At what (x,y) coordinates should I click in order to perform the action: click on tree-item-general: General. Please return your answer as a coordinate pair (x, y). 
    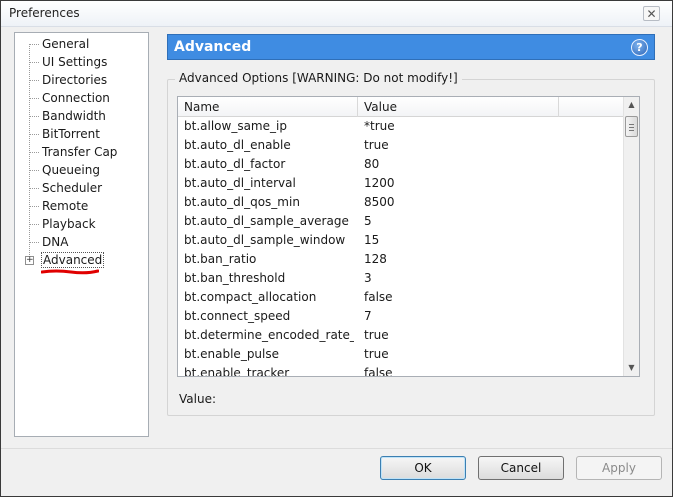
    Looking at the image, I should click on (59, 44).